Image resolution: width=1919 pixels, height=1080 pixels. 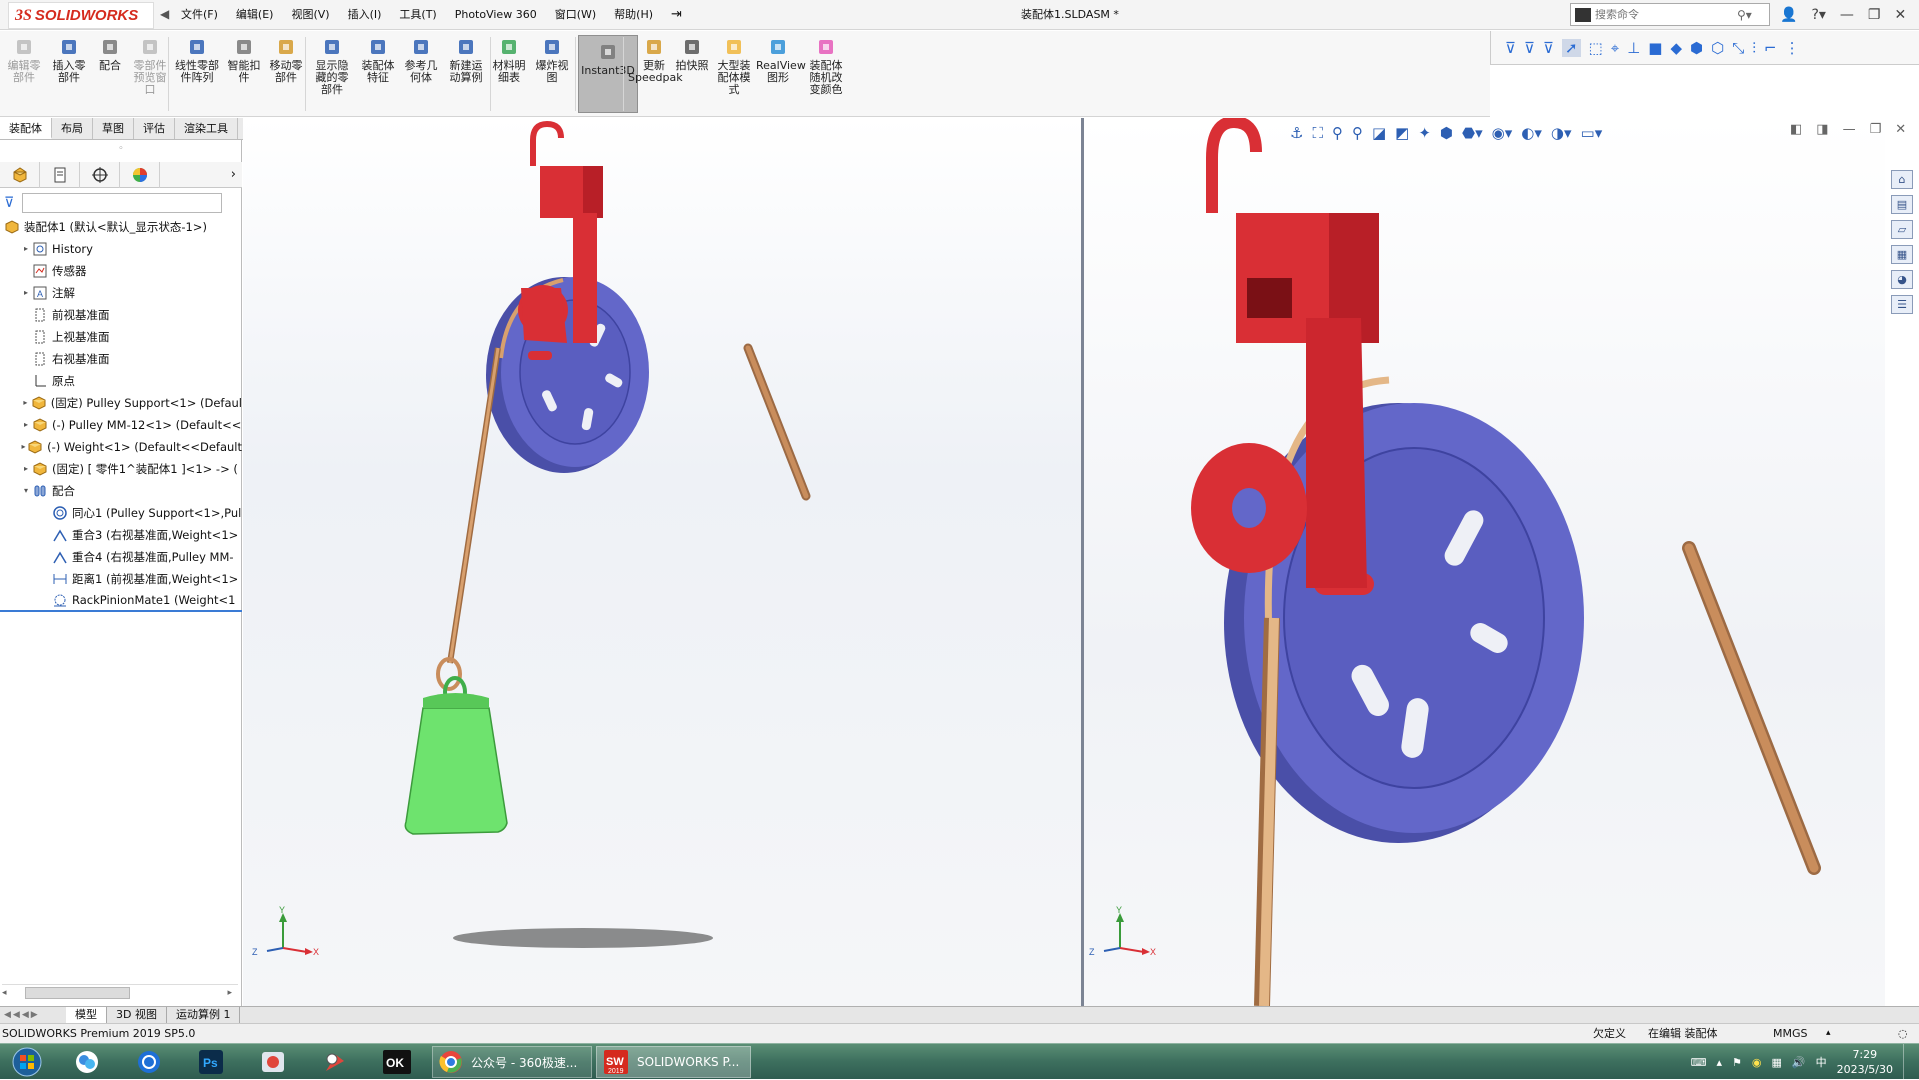 What do you see at coordinates (1828, 1033) in the screenshot?
I see `units-dropdown-icon: ▴` at bounding box center [1828, 1033].